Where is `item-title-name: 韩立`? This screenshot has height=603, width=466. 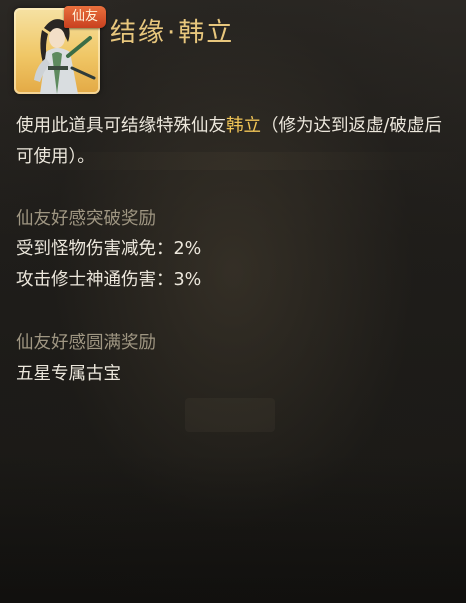 item-title-name: 韩立 is located at coordinates (206, 33).